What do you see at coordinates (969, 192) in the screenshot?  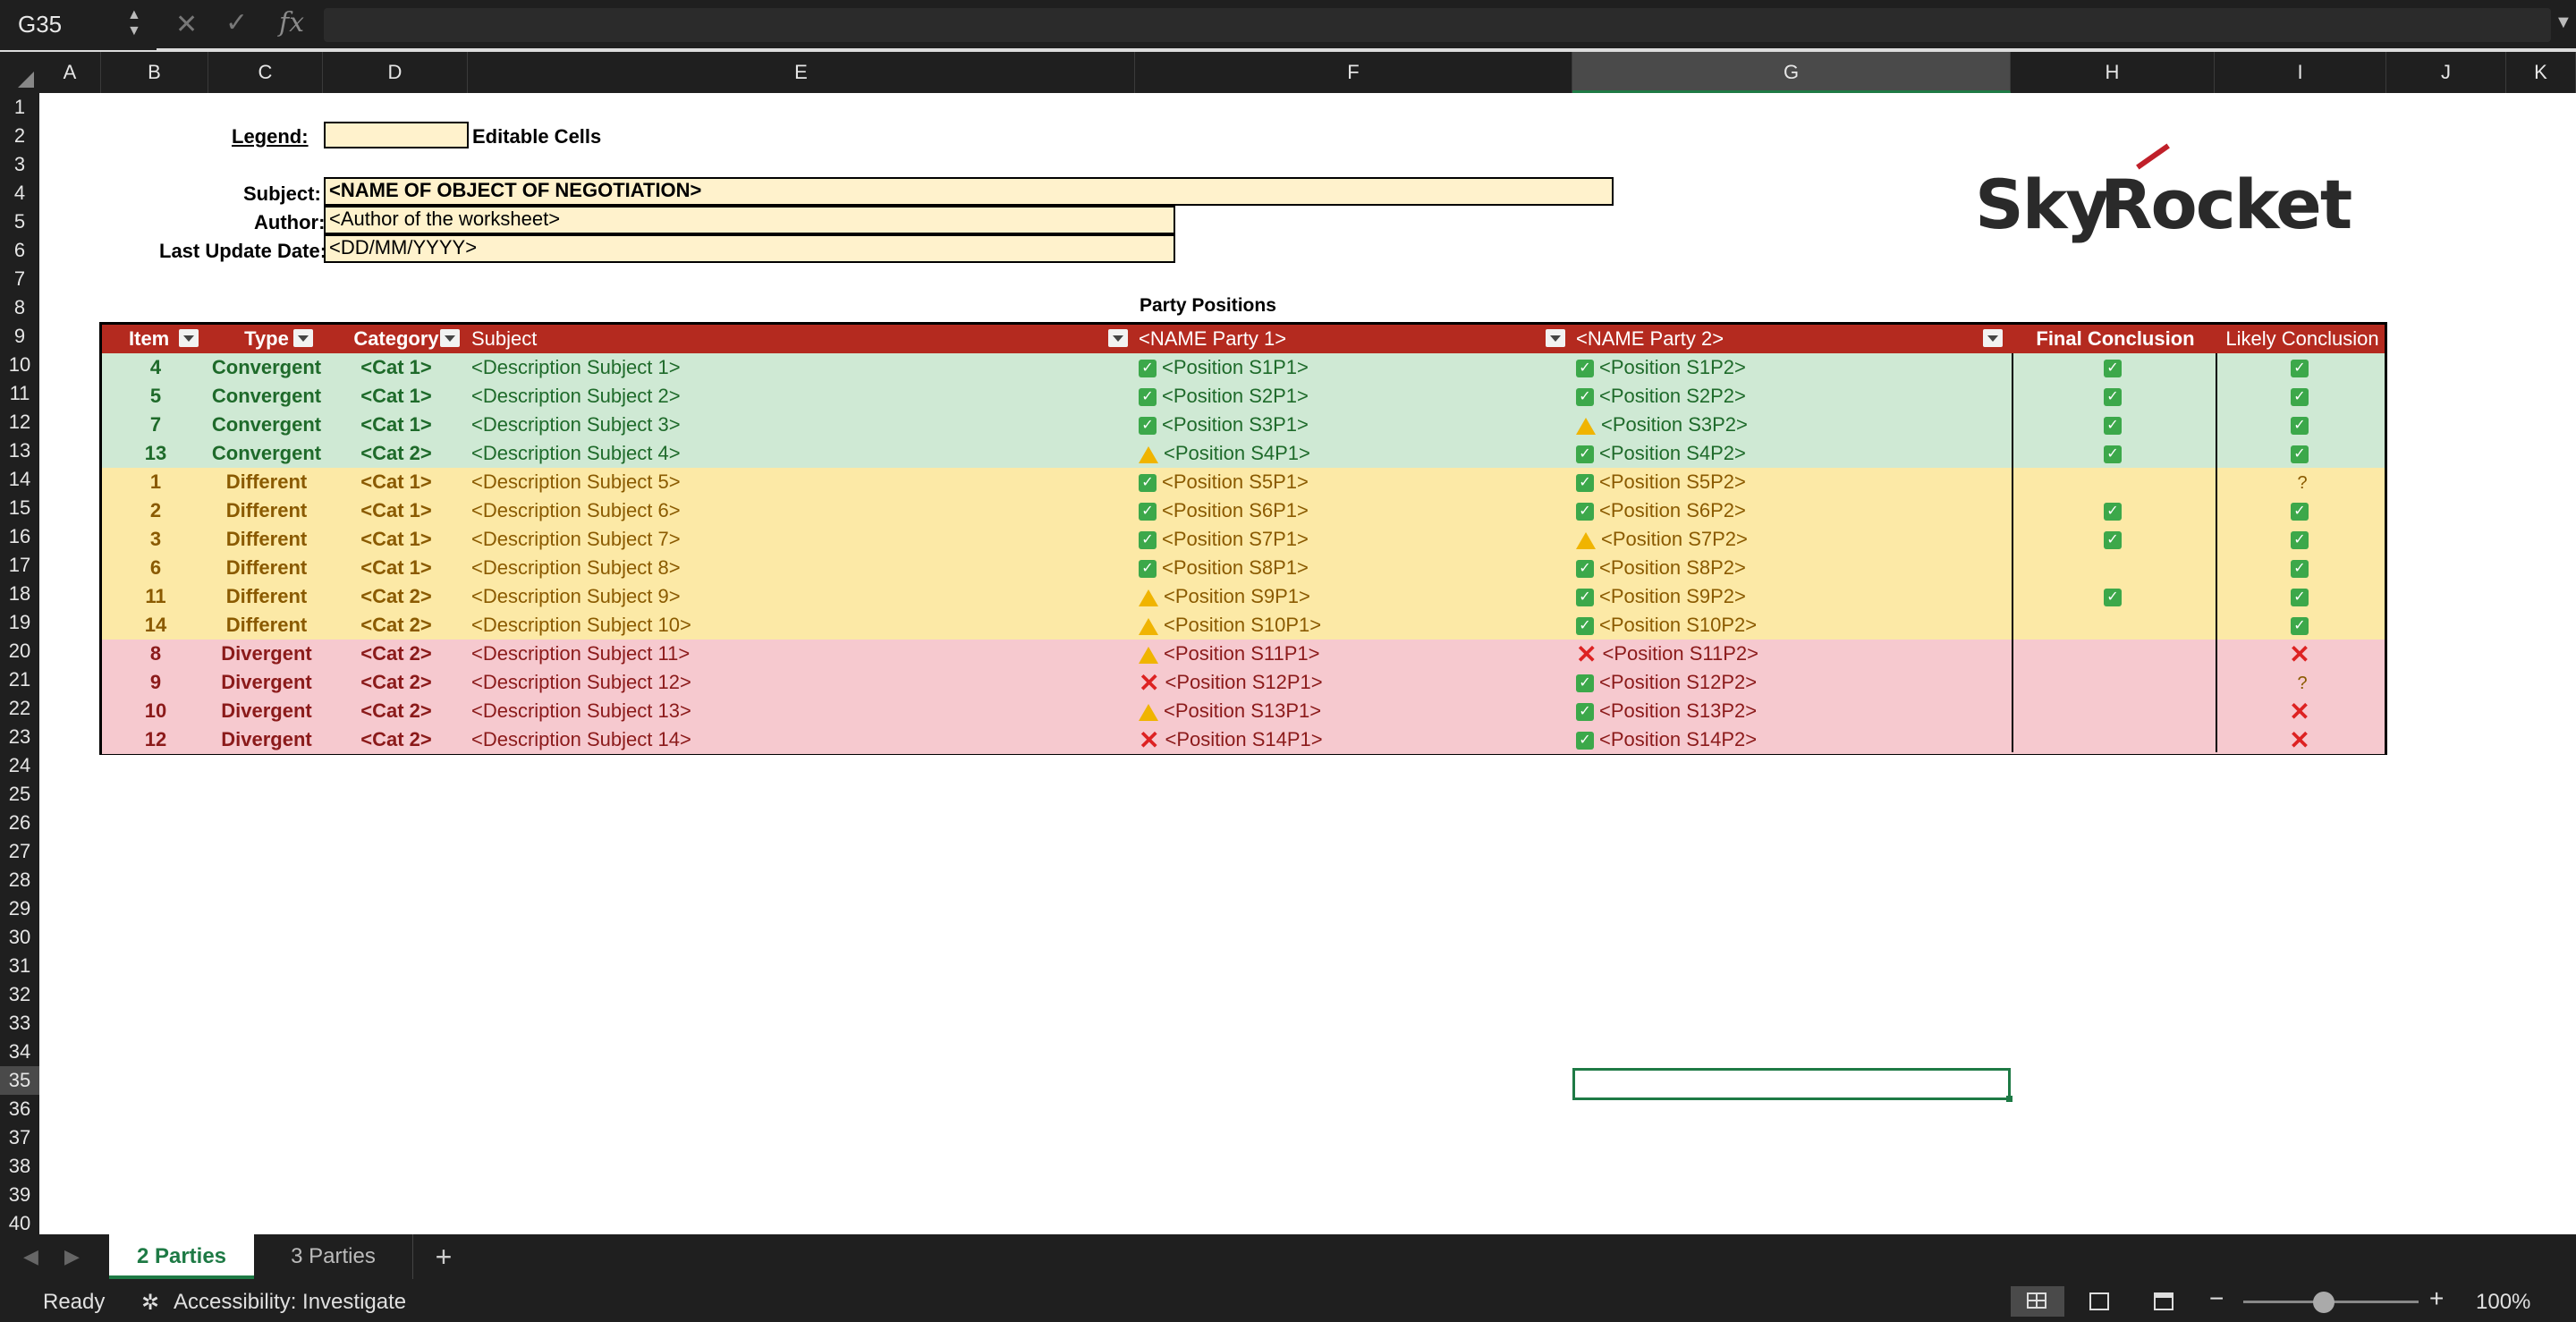 I see `subject-value: <NAME OF OBJECT OF NEGOTIATION>` at bounding box center [969, 192].